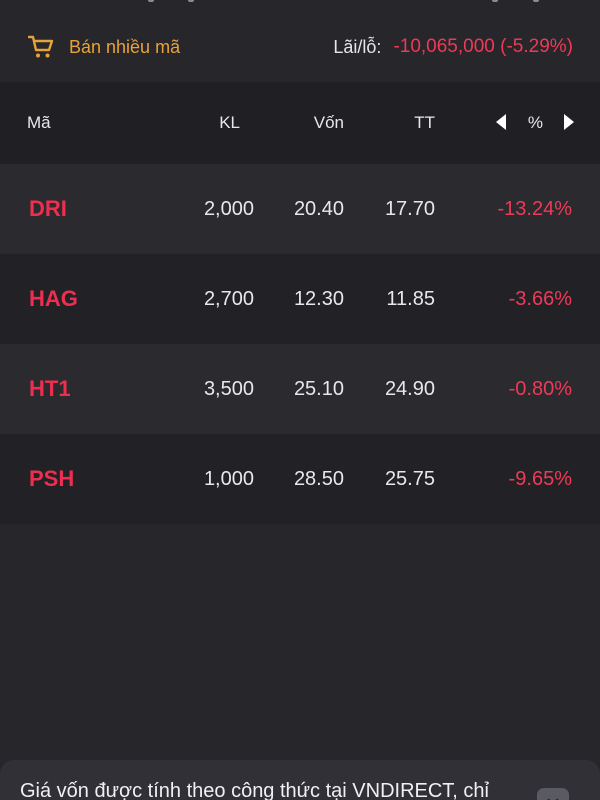 Image resolution: width=600 pixels, height=800 pixels. What do you see at coordinates (535, 209) in the screenshot?
I see `percent-change-cell: -13.24%` at bounding box center [535, 209].